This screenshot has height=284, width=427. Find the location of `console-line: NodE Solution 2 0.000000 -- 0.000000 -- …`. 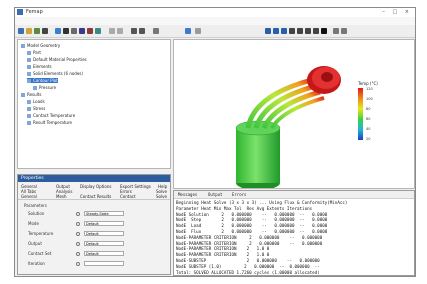

console-line: NodE Solution 2 0.000000 -- 0.000000 -- … is located at coordinates (252, 214).